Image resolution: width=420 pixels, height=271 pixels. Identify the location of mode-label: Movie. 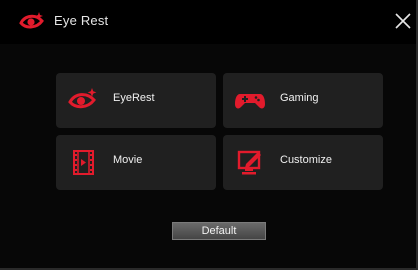
(128, 160).